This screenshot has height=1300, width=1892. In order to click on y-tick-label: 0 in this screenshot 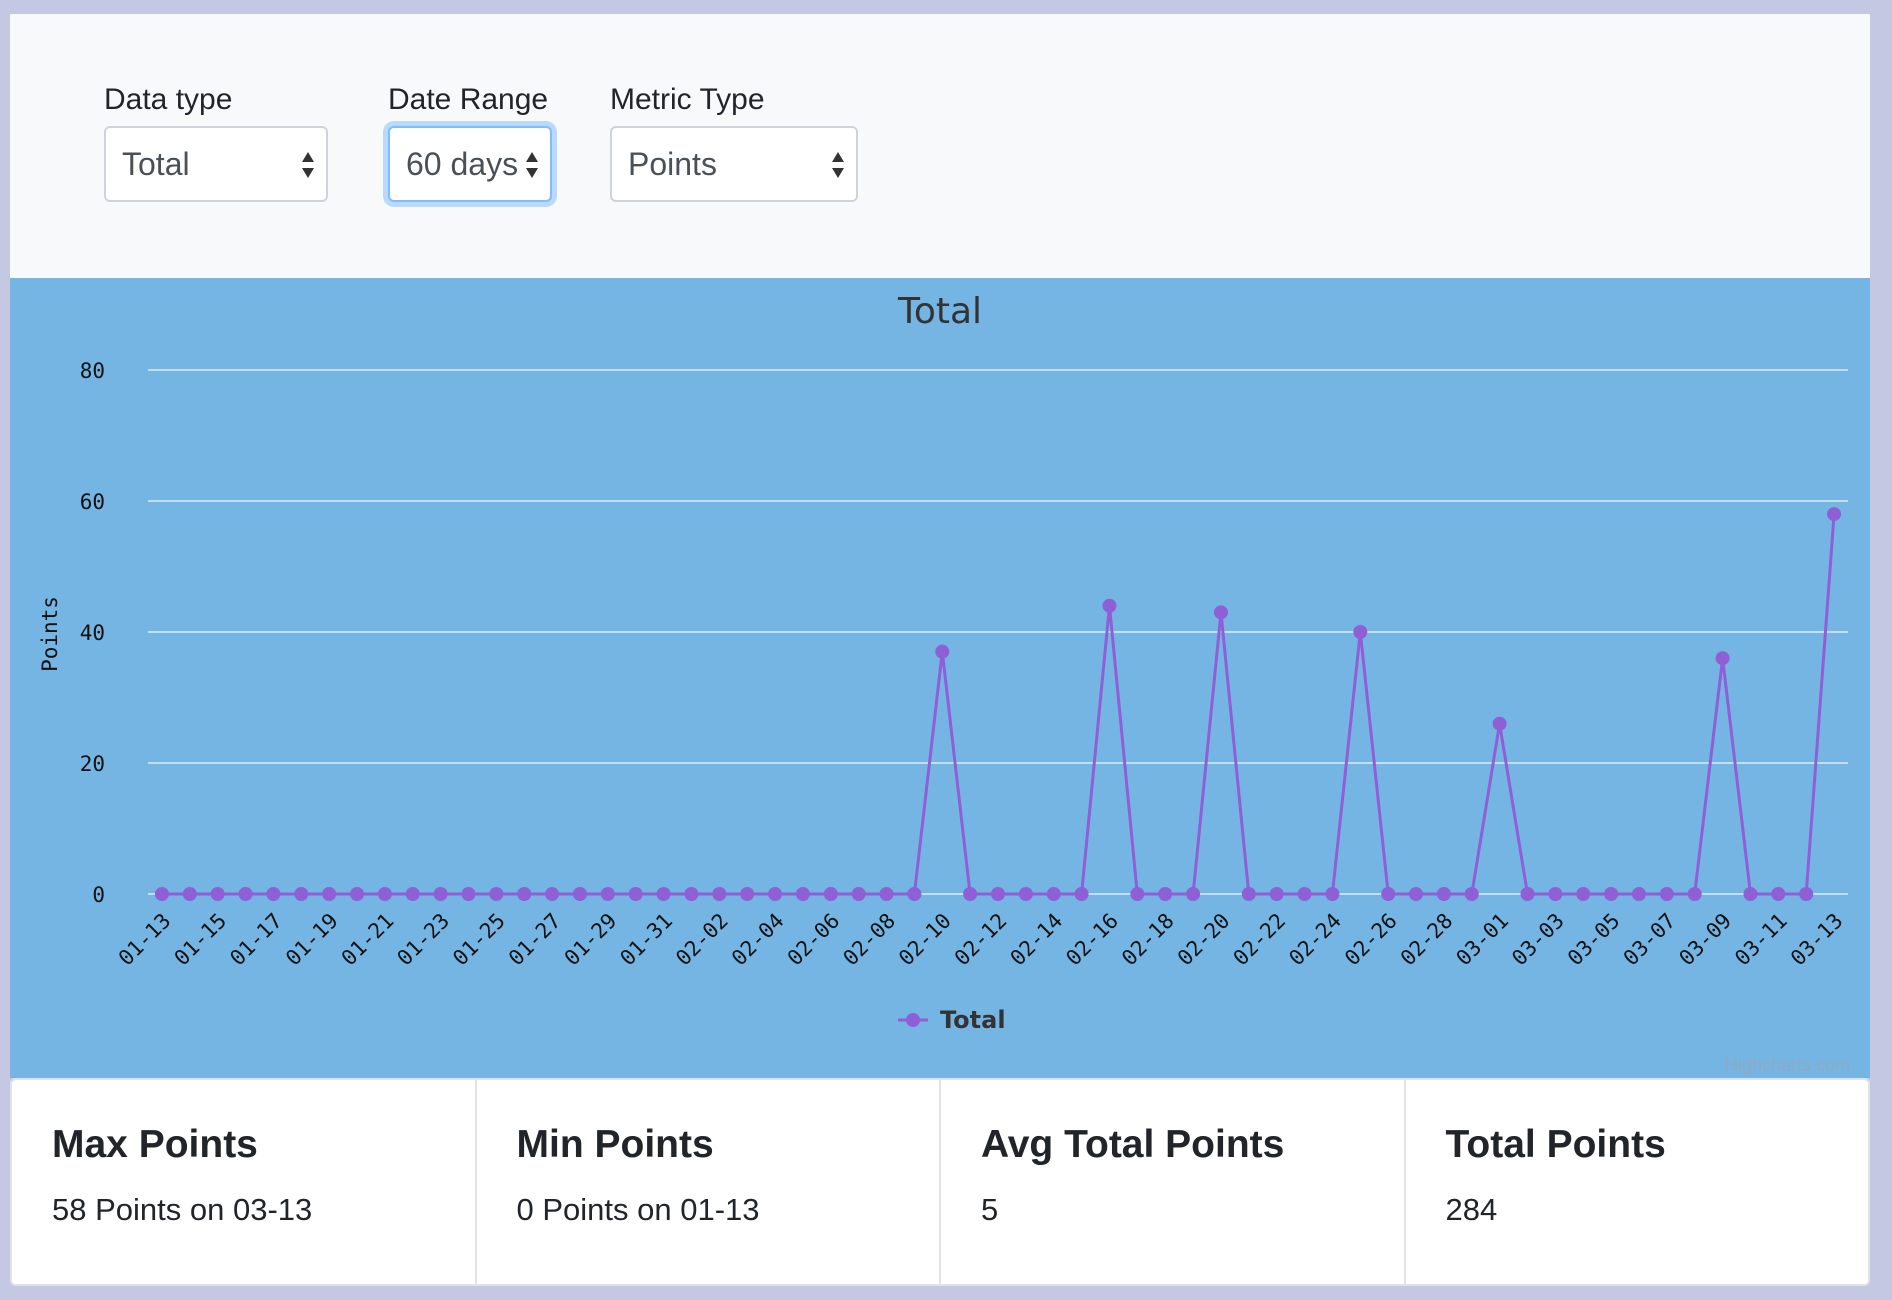, I will do `click(98, 895)`.